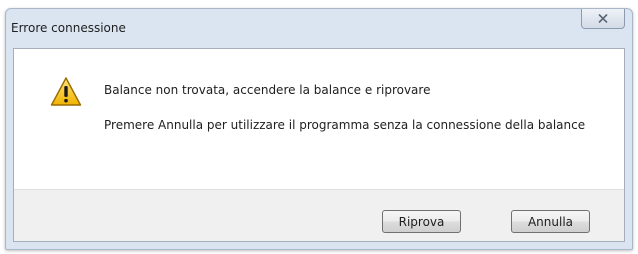  What do you see at coordinates (66, 91) in the screenshot?
I see `warning-icon` at bounding box center [66, 91].